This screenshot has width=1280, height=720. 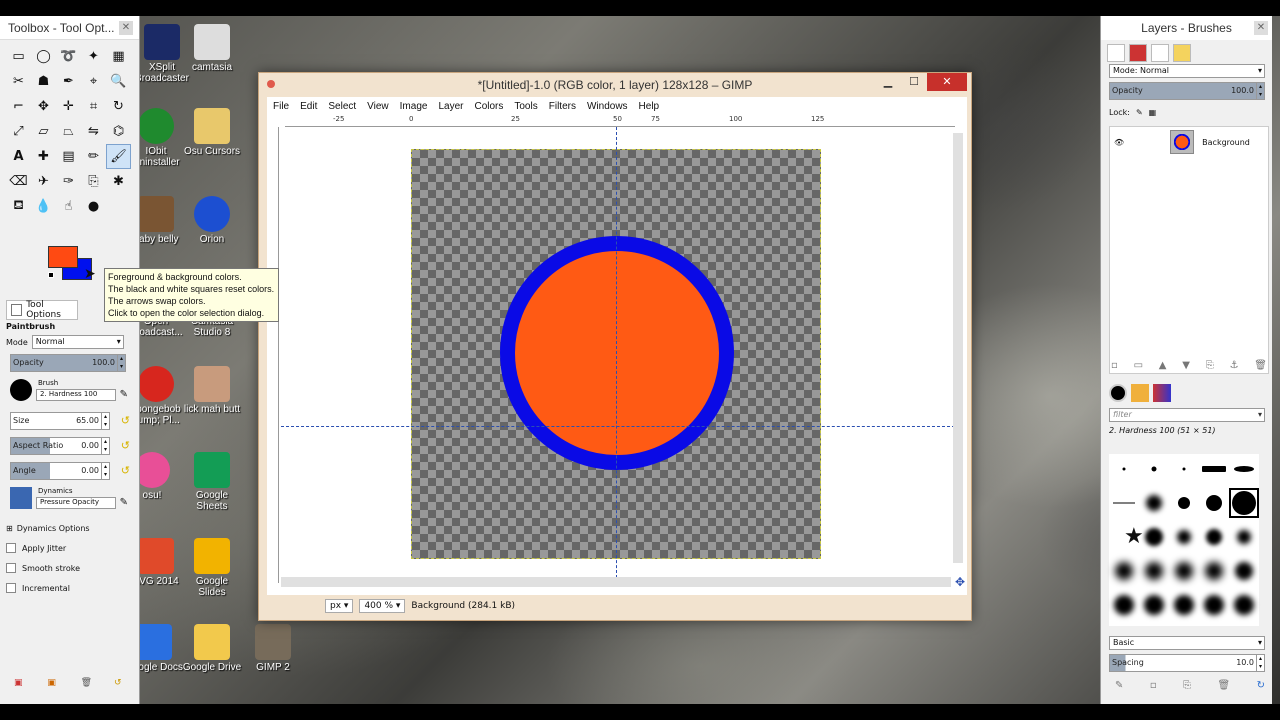 I want to click on brush-item: ★, so click(x=1127, y=537).